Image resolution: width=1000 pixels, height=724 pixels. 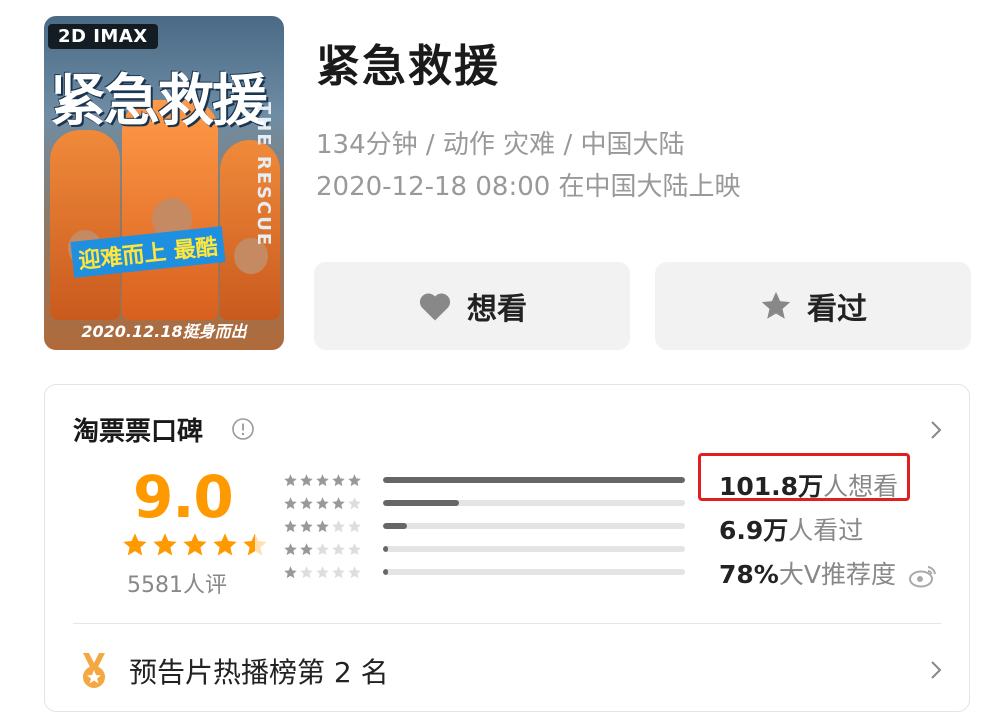 I want to click on distribution-row-2-star, so click(x=484, y=549).